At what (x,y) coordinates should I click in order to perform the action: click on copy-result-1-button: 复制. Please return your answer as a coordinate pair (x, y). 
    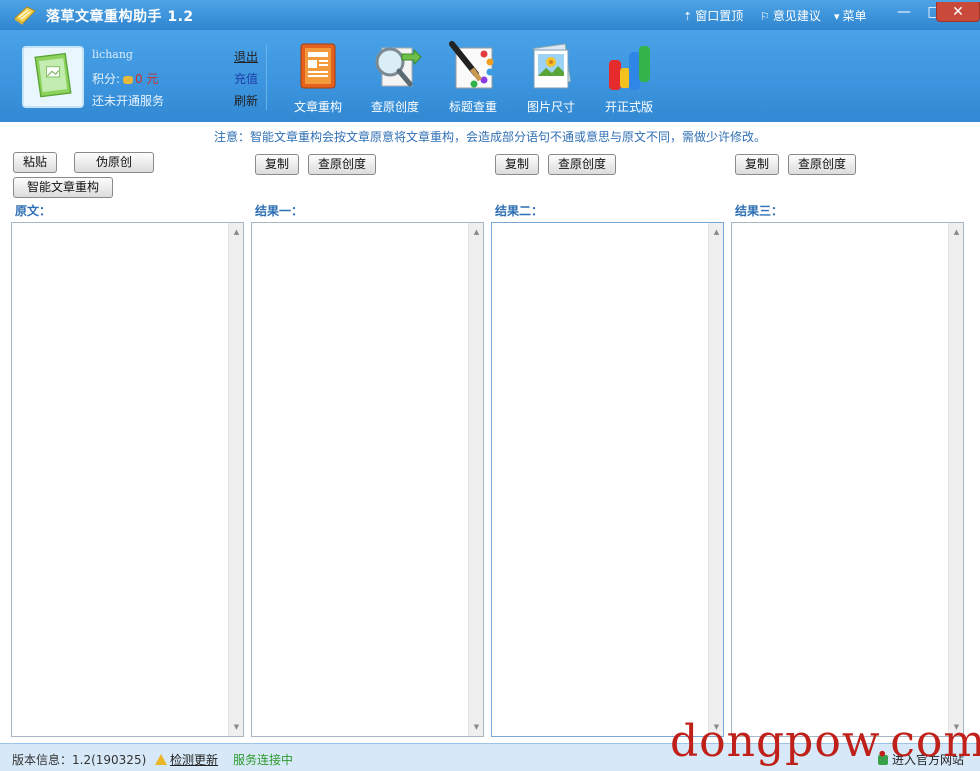
    Looking at the image, I should click on (277, 164).